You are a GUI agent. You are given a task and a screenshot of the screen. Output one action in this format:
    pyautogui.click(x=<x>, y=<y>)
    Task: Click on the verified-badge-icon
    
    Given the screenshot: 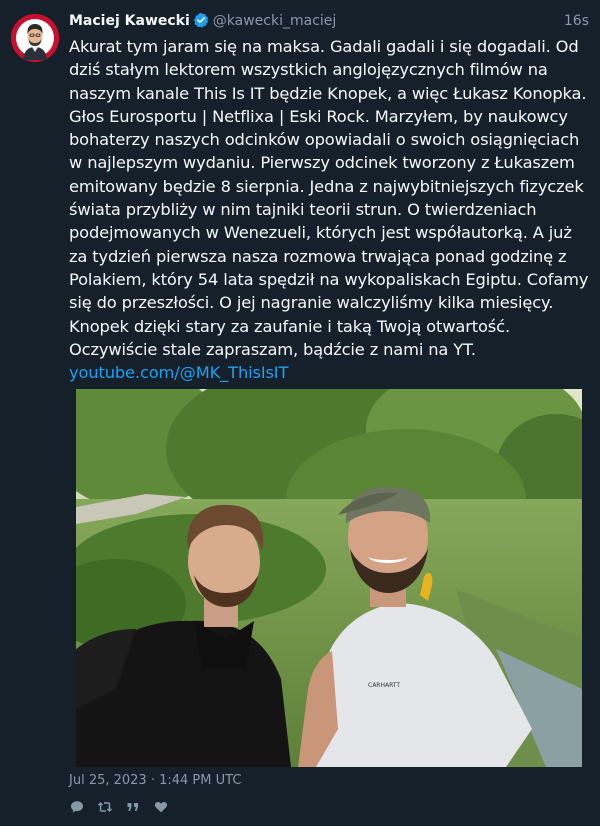 What is the action you would take?
    pyautogui.click(x=201, y=20)
    